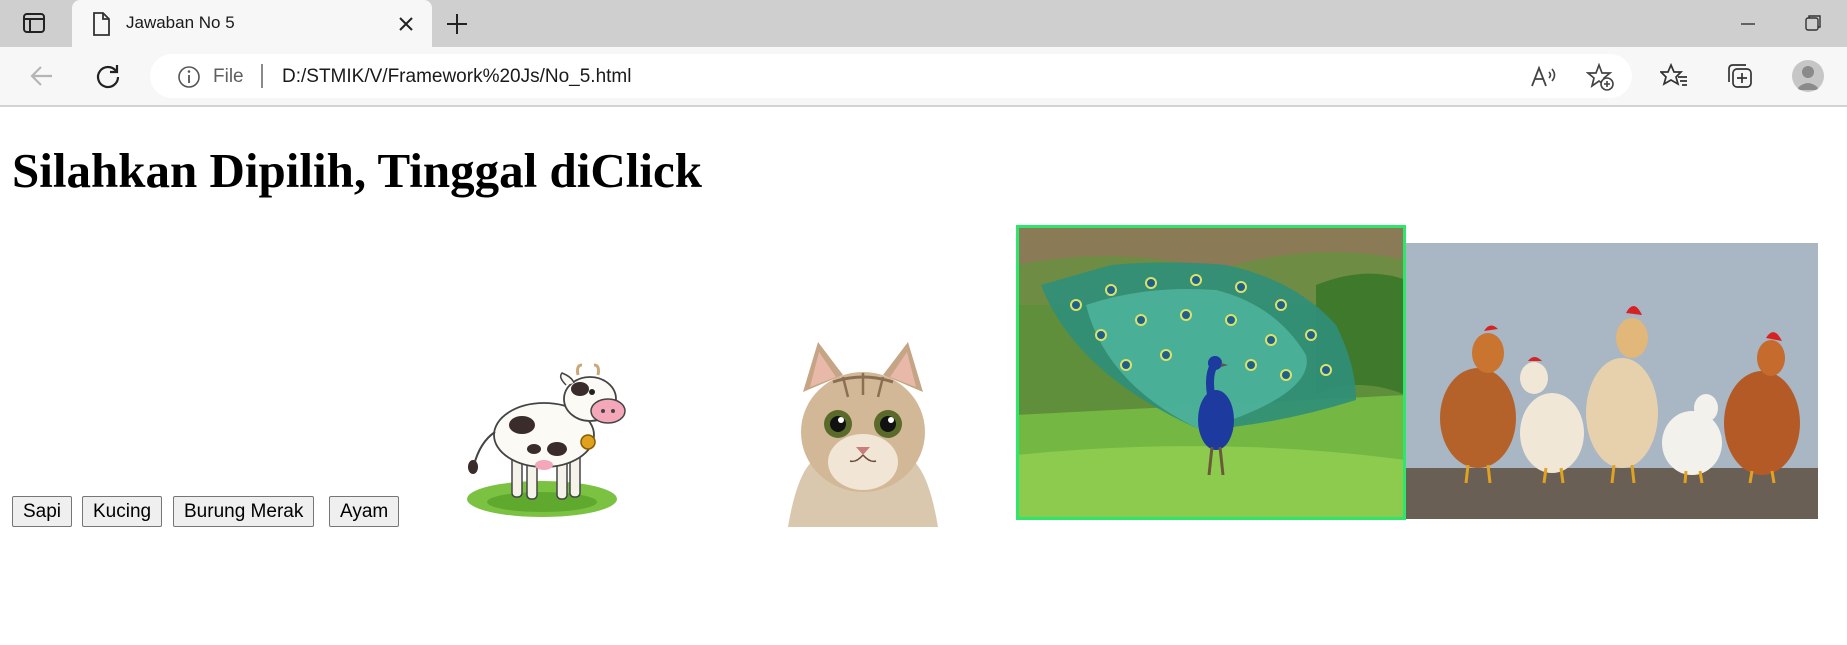  I want to click on ayam-button: Ayam, so click(364, 511).